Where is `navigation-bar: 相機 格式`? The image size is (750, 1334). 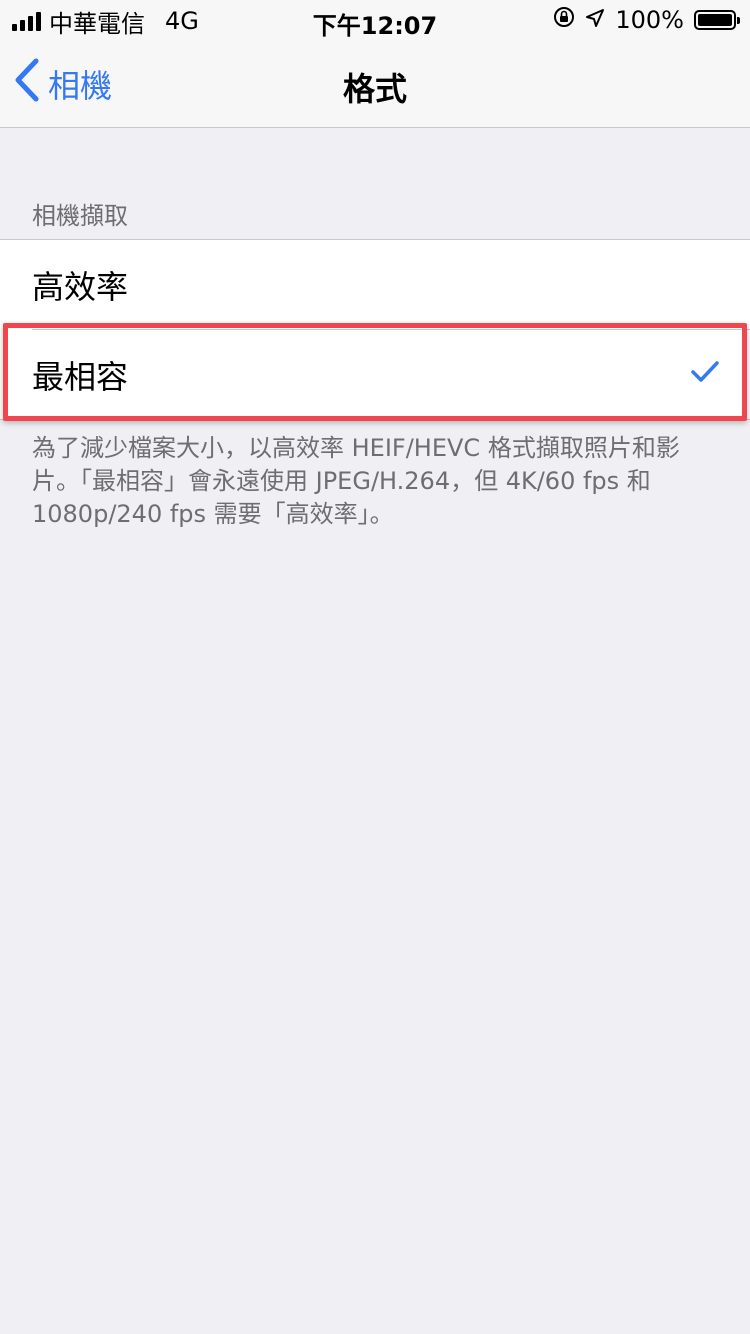
navigation-bar: 相機 格式 is located at coordinates (375, 84).